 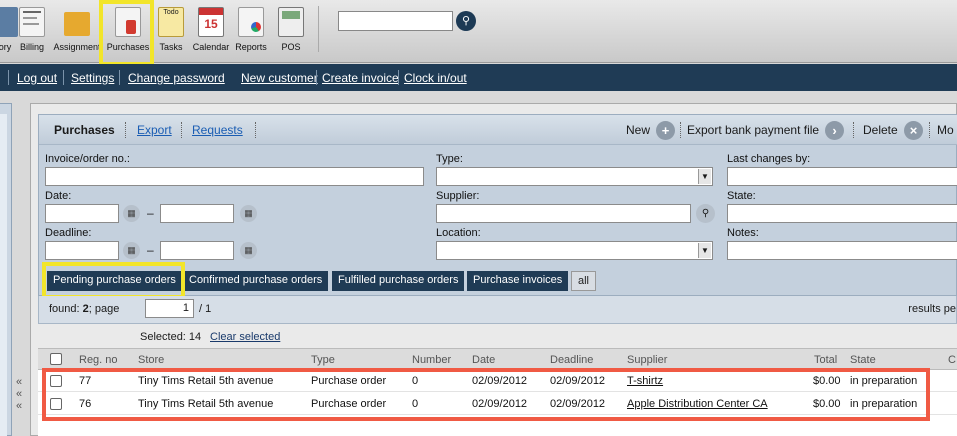 I want to click on location-label: Location:, so click(x=458, y=233).